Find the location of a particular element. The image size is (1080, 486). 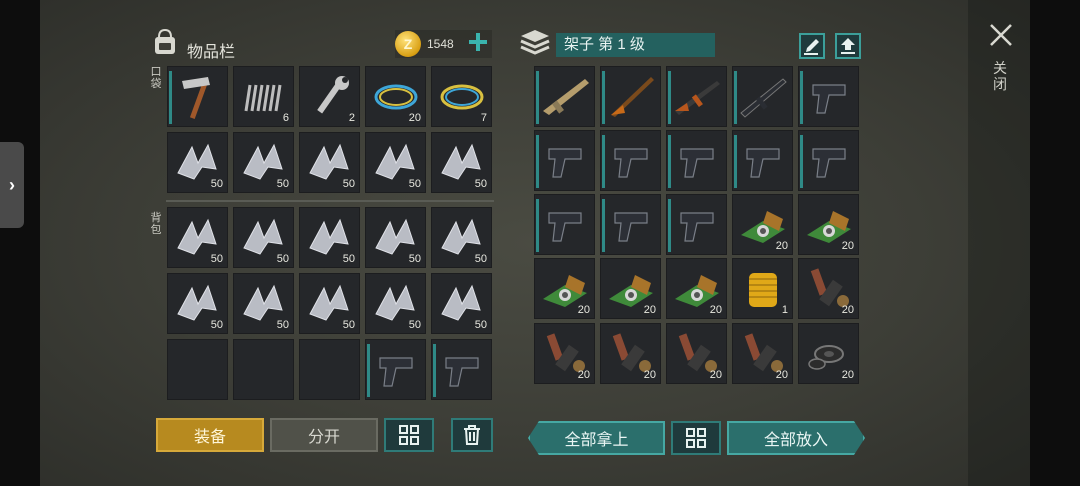

shelf-title: 架子 第 1 级 is located at coordinates (635, 45).